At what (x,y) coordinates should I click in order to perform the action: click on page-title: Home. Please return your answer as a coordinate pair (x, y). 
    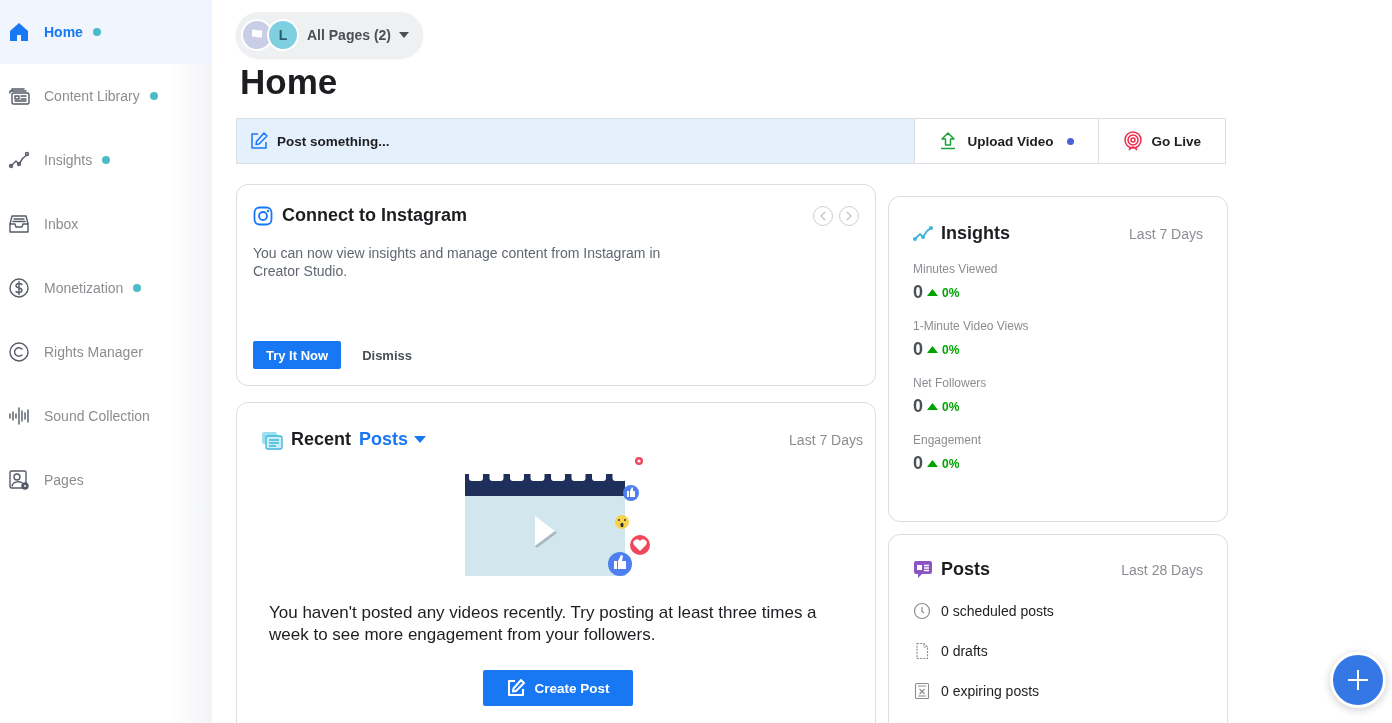
    Looking at the image, I should click on (289, 82).